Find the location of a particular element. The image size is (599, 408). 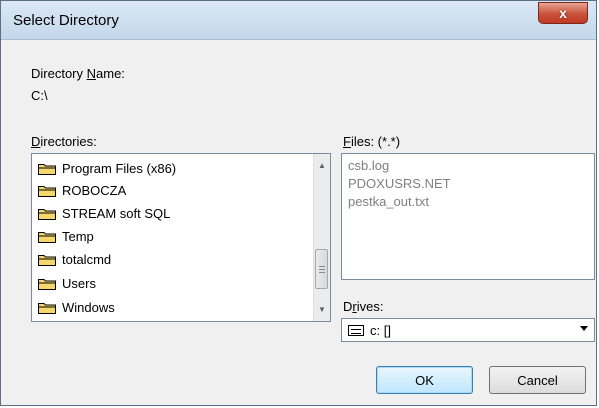

files-list: csb.log PDOXUSRS.NET pestka_out.txt is located at coordinates (468, 216).